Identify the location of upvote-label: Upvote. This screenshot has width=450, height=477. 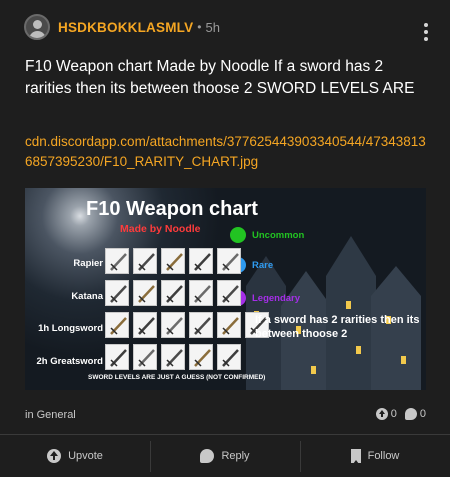
(85, 456).